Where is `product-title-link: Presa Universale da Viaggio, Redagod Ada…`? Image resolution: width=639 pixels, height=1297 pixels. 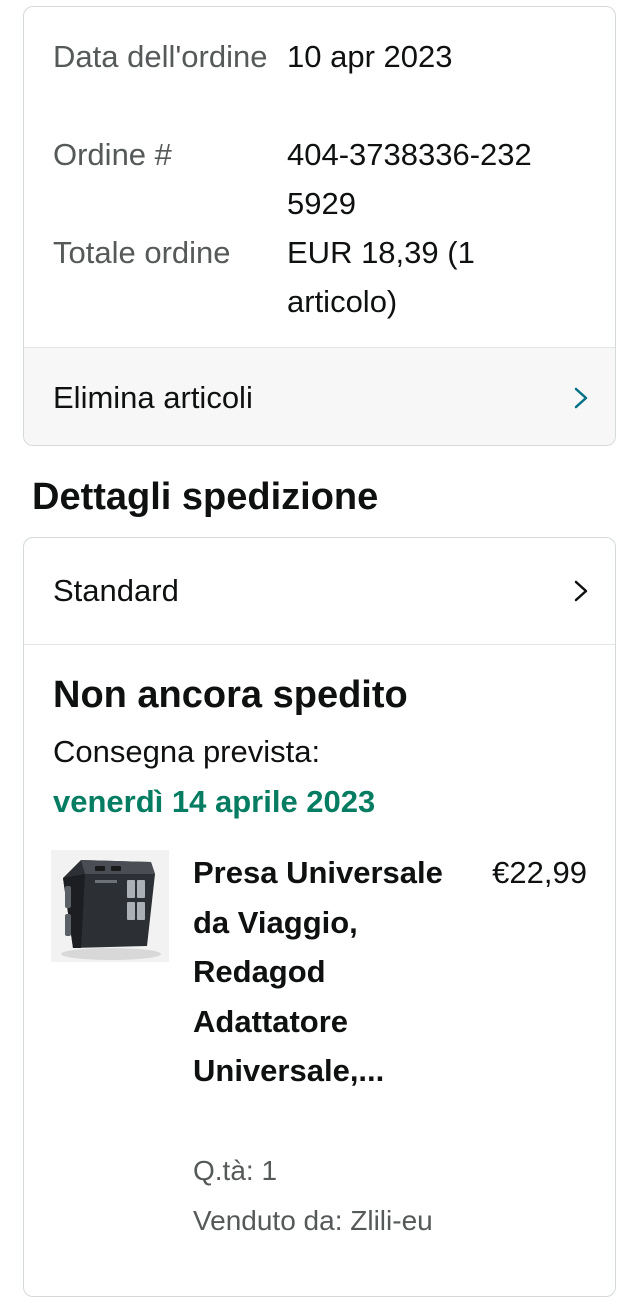 product-title-link: Presa Universale da Viaggio, Redagod Ada… is located at coordinates (323, 972).